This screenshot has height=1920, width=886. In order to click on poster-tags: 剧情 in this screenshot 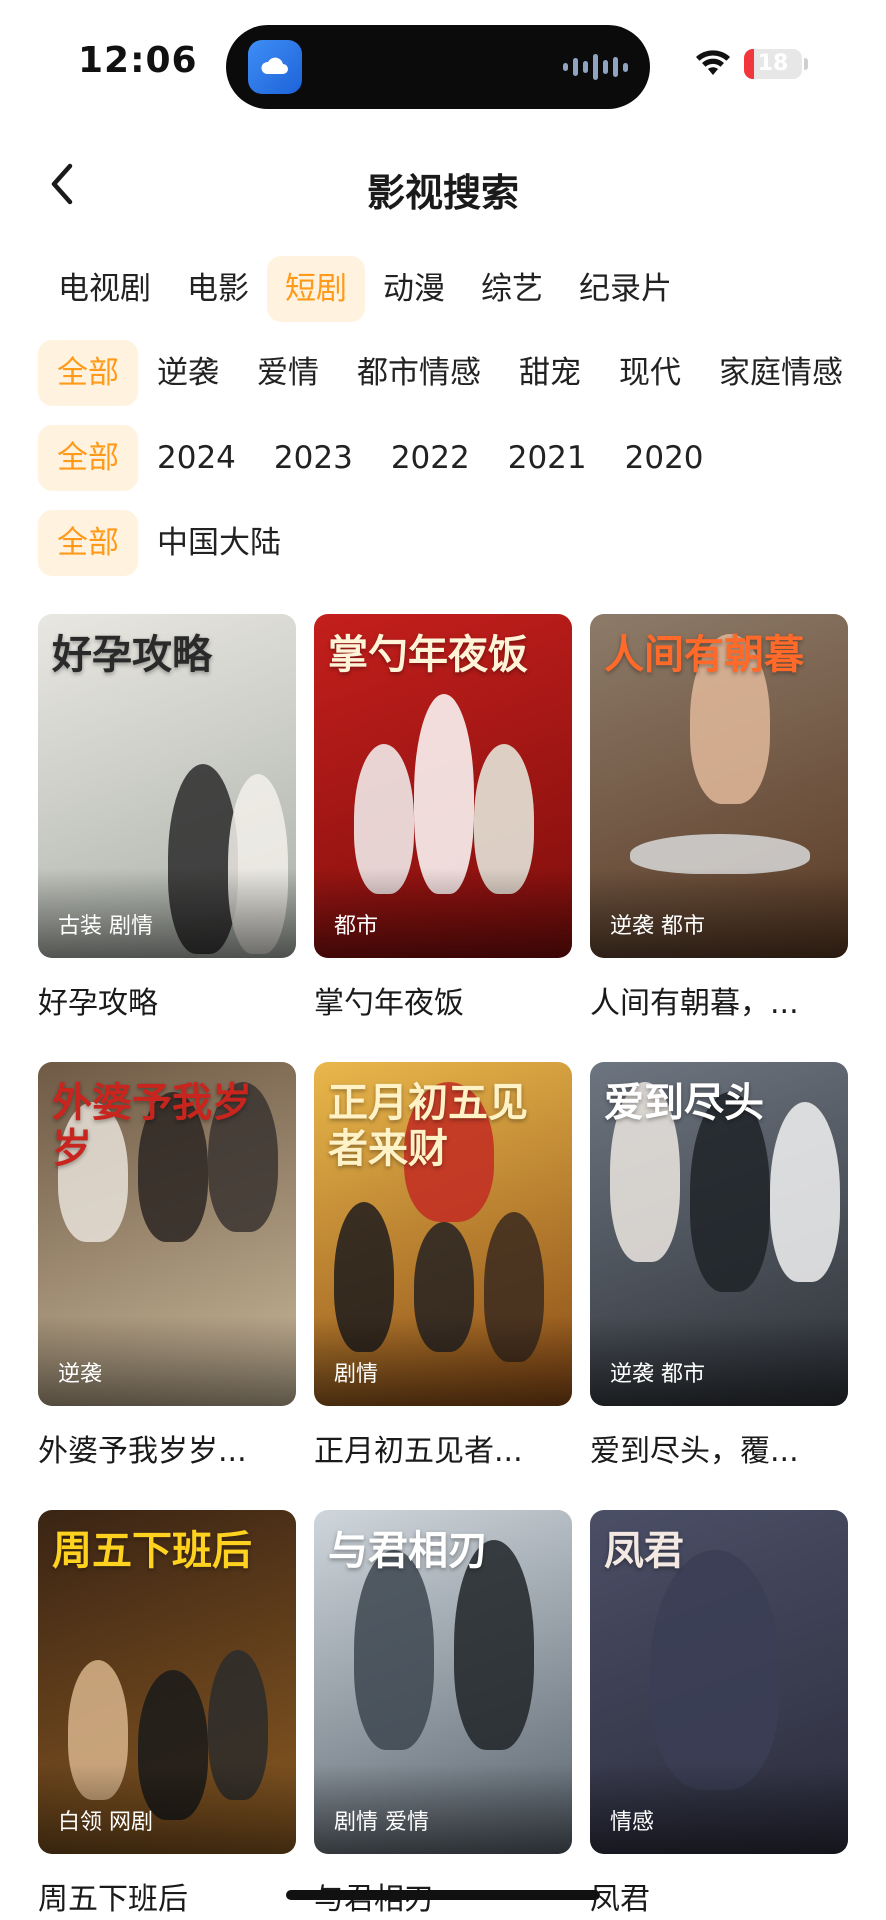, I will do `click(356, 1374)`.